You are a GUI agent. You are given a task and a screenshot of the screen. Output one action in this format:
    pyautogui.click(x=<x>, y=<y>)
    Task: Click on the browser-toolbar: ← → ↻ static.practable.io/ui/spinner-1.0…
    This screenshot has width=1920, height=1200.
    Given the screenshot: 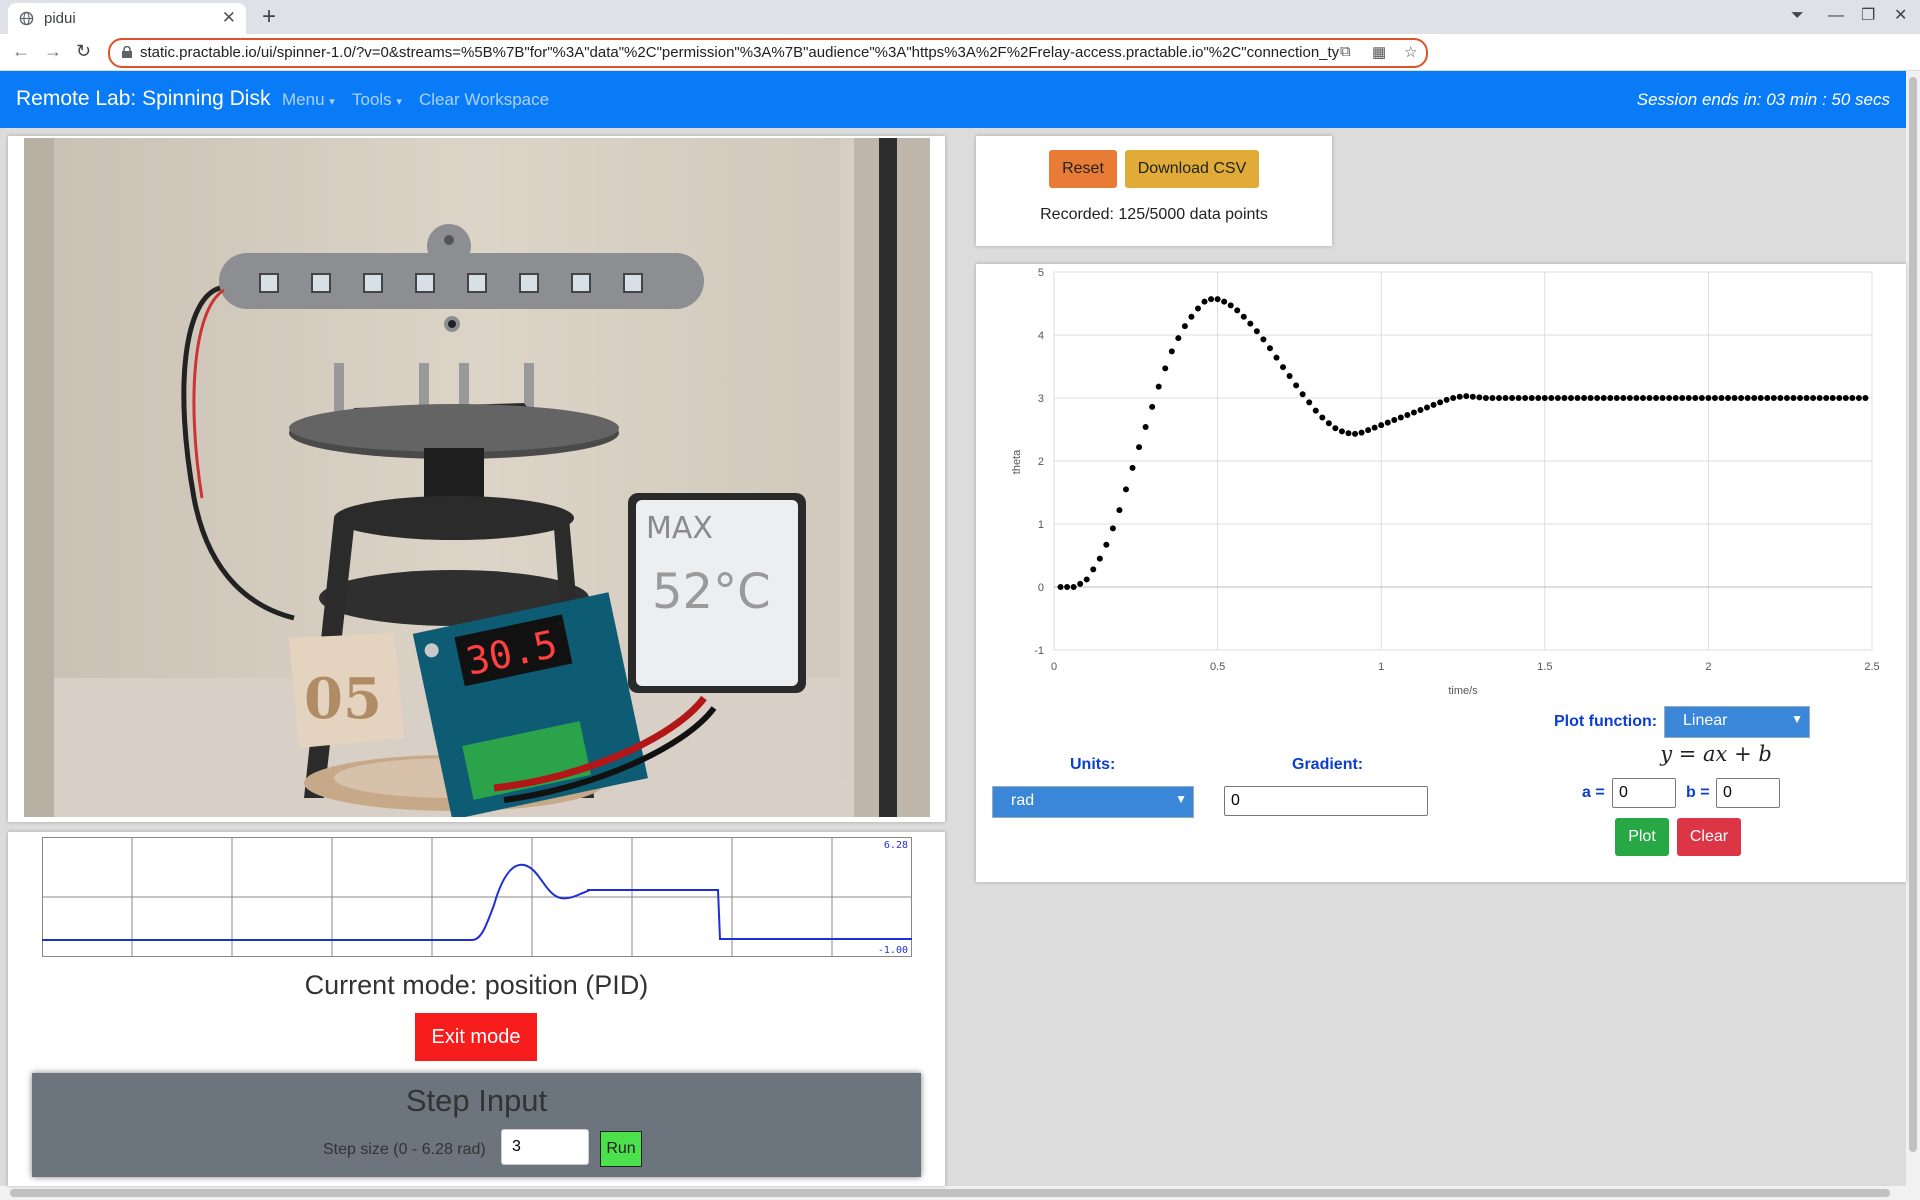 What is the action you would take?
    pyautogui.click(x=960, y=52)
    